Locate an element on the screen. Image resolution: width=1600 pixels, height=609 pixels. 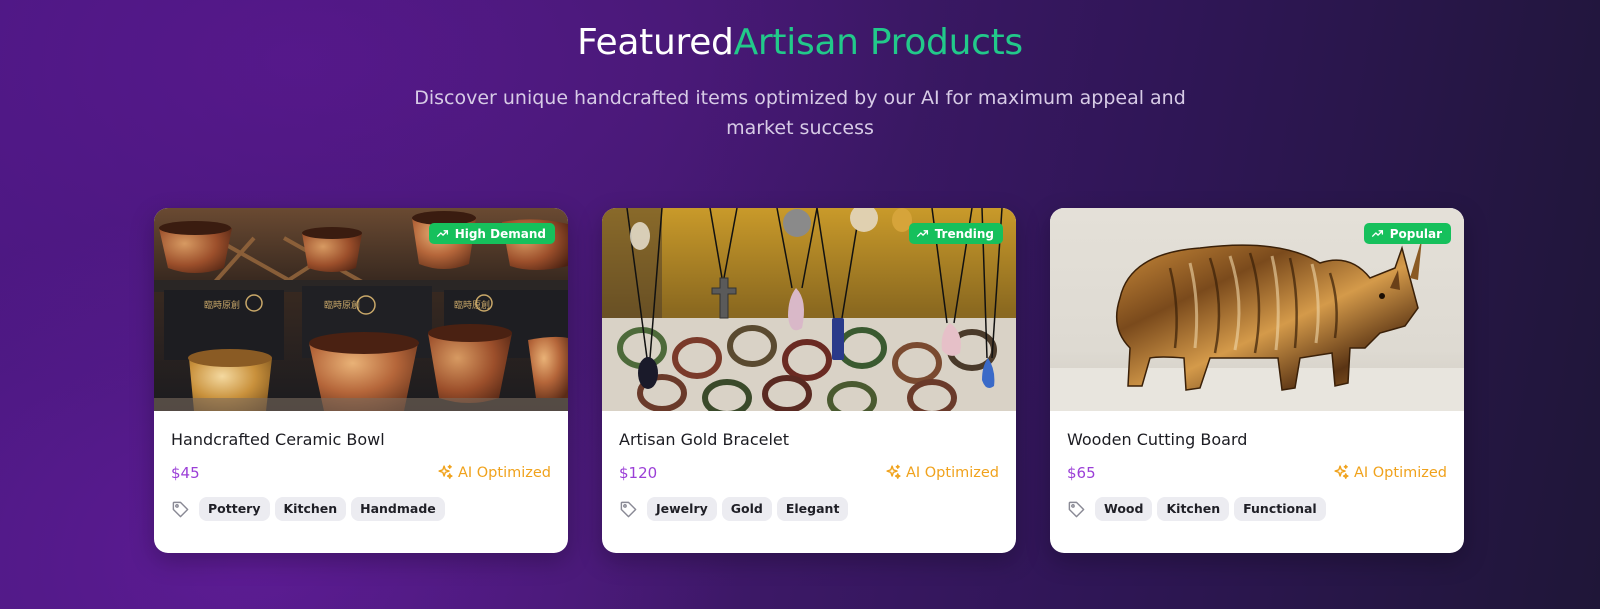
badge-label: High Demand is located at coordinates (500, 233).